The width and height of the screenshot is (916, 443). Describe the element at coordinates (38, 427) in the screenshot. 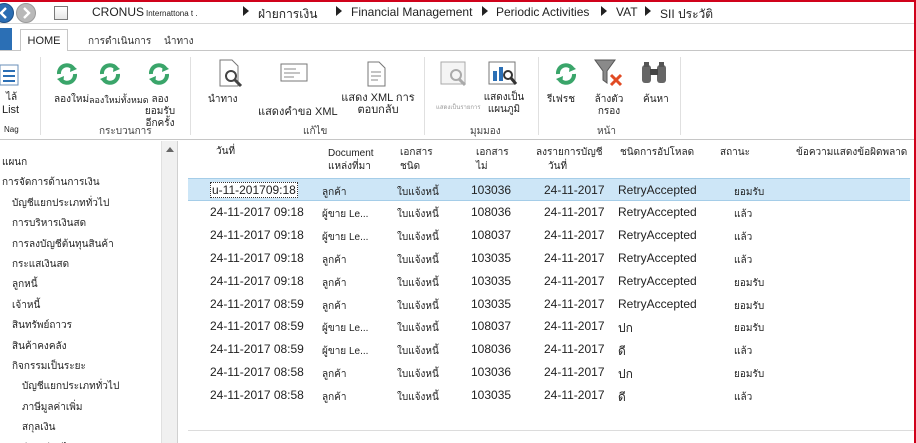

I see `nav-item: สกุลเงิน` at that location.